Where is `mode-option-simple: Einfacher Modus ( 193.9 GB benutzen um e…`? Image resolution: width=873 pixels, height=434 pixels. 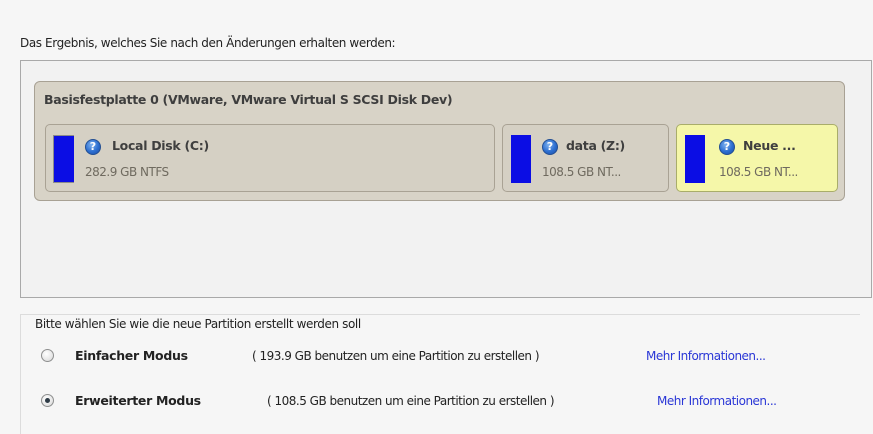
mode-option-simple: Einfacher Modus ( 193.9 GB benutzen um e… is located at coordinates (441, 357).